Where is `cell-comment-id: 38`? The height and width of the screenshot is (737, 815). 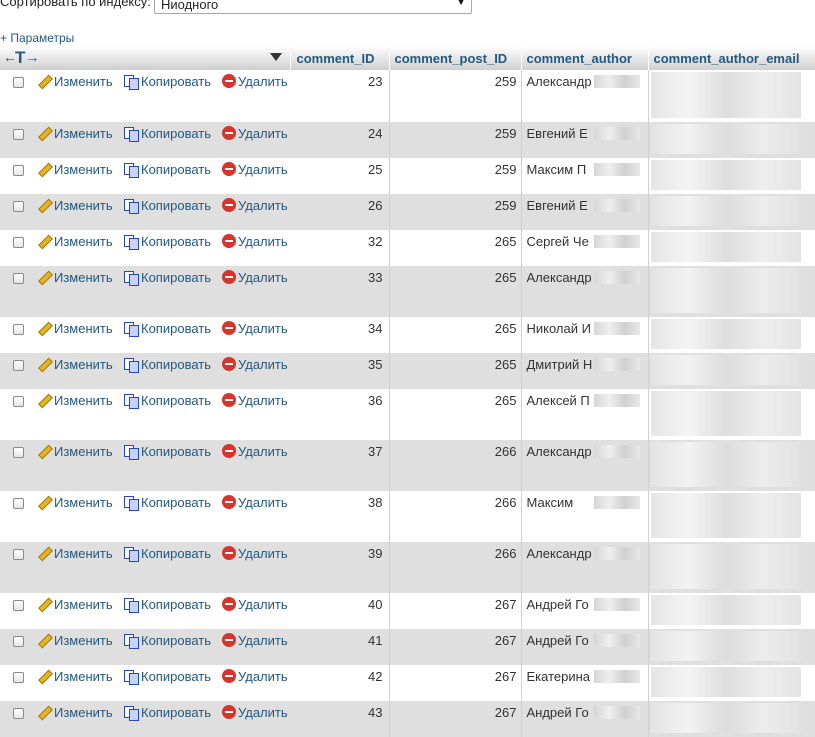
cell-comment-id: 38 is located at coordinates (340, 516).